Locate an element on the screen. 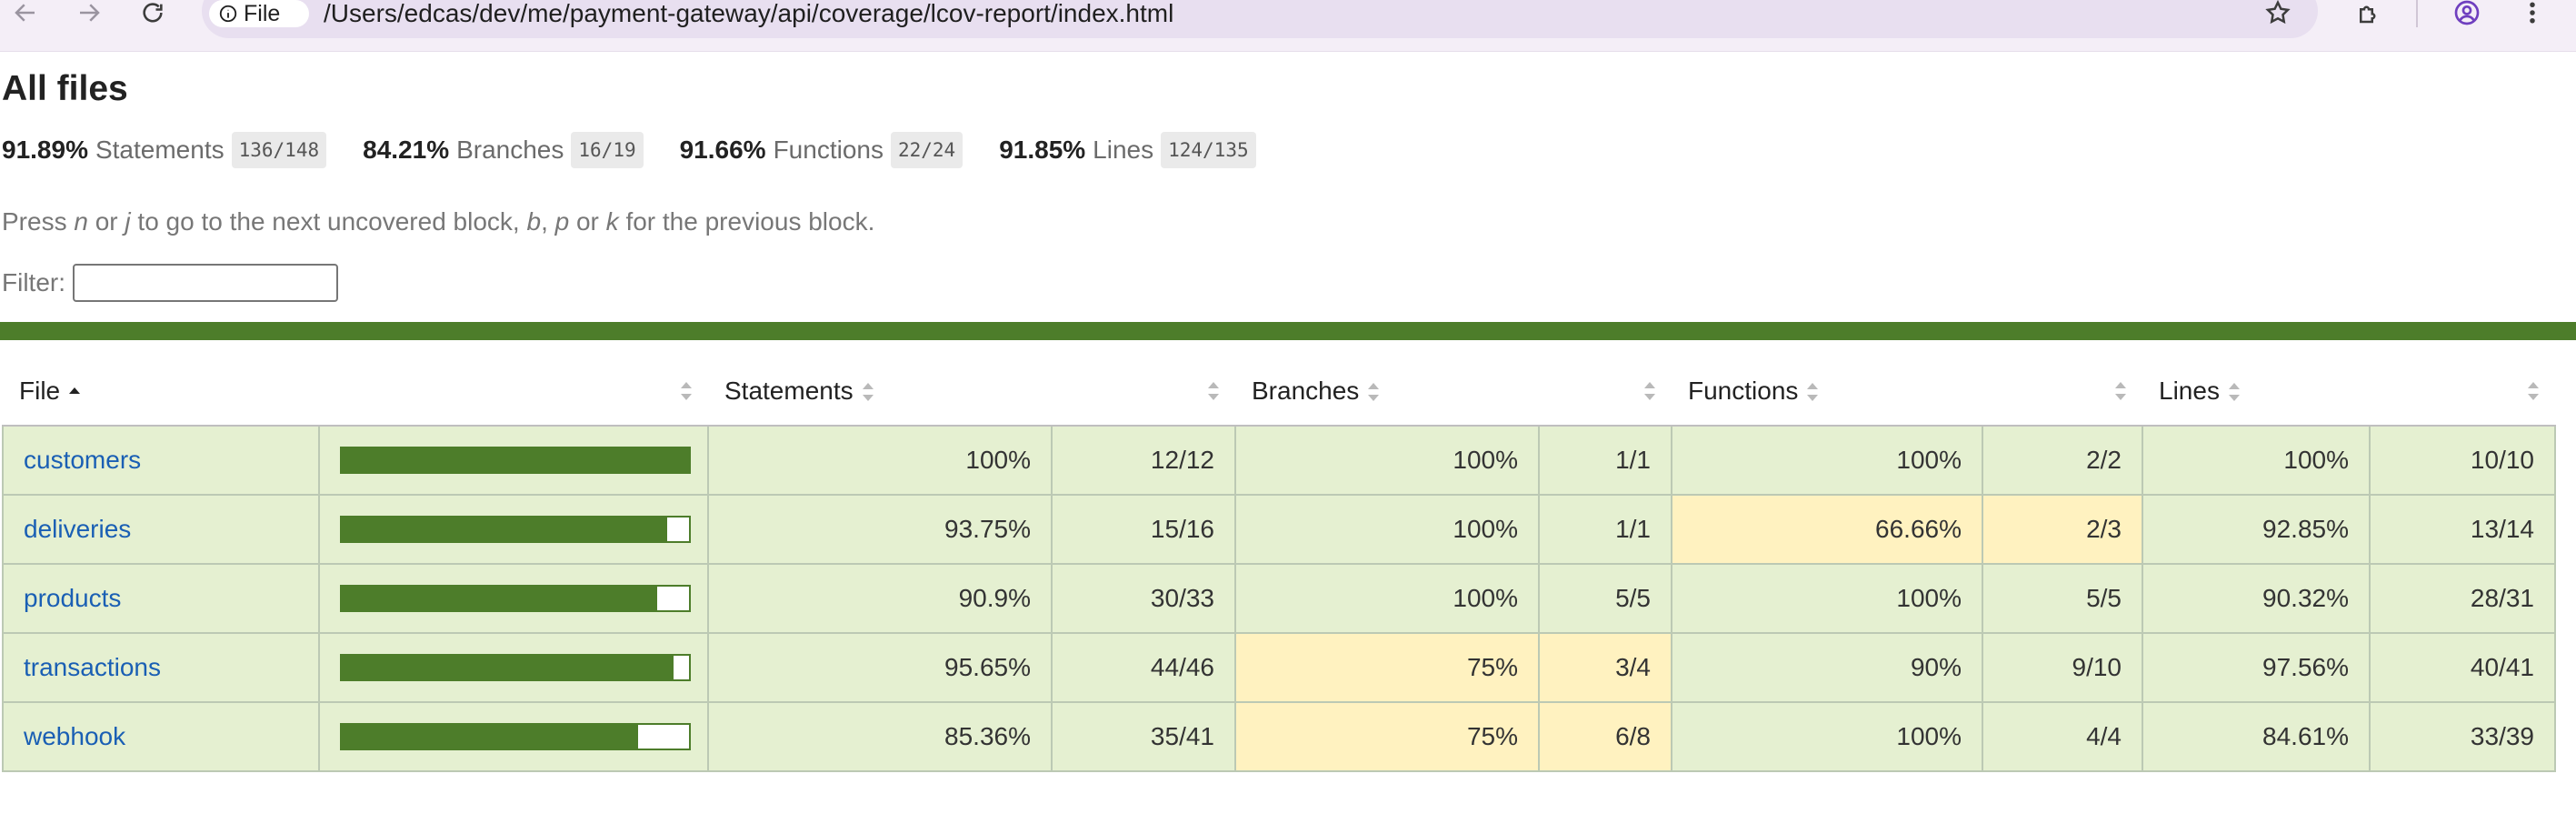 The height and width of the screenshot is (824, 2576). toolbar-divider is located at coordinates (2417, 13).